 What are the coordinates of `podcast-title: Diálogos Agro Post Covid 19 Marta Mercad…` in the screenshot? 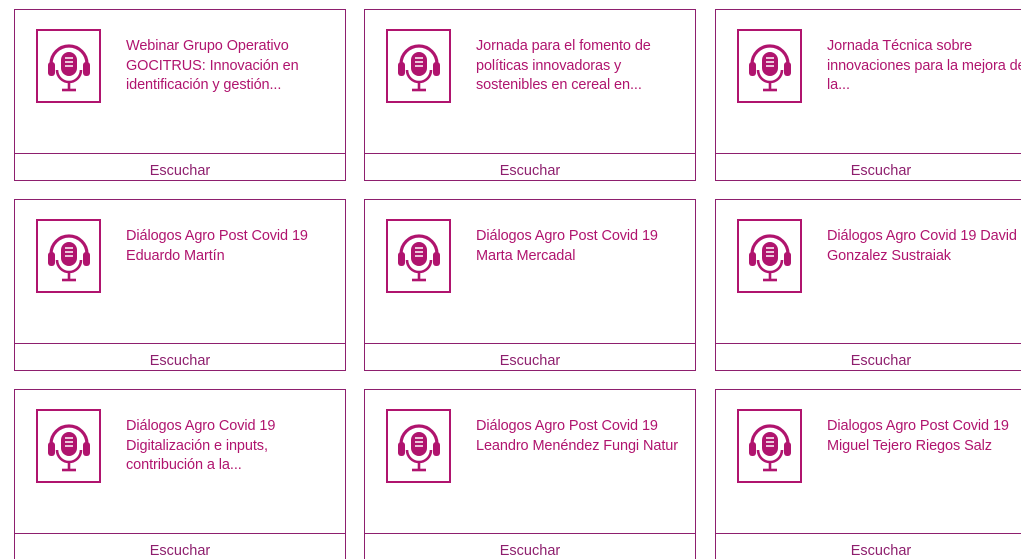 It's located at (578, 246).